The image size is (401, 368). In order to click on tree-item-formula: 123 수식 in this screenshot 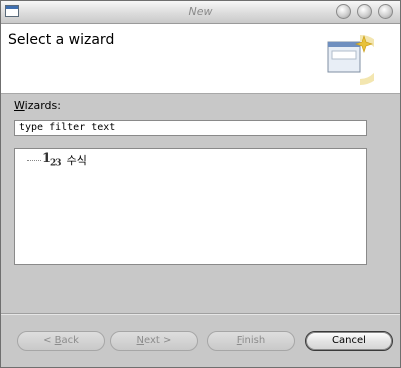, I will do `click(57, 160)`.